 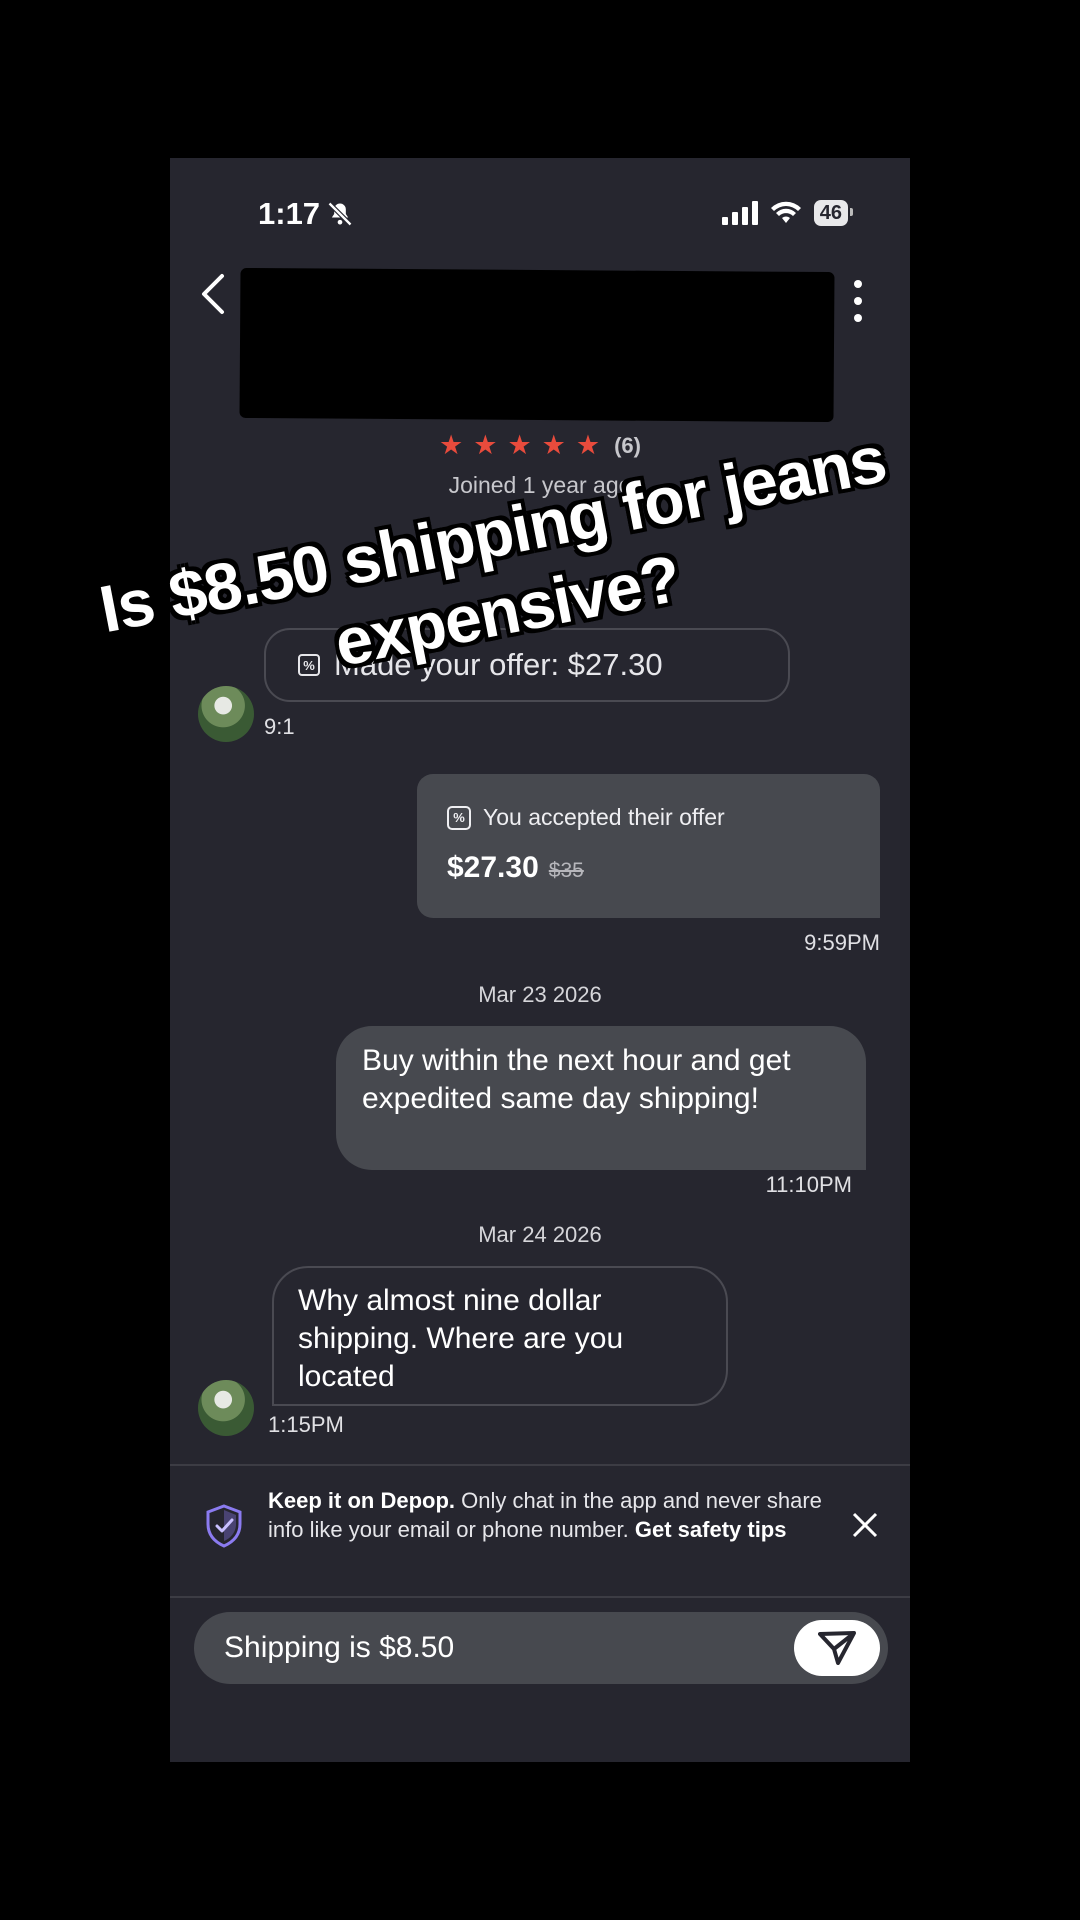 I want to click on offer-tag-icon: %, so click(x=459, y=817).